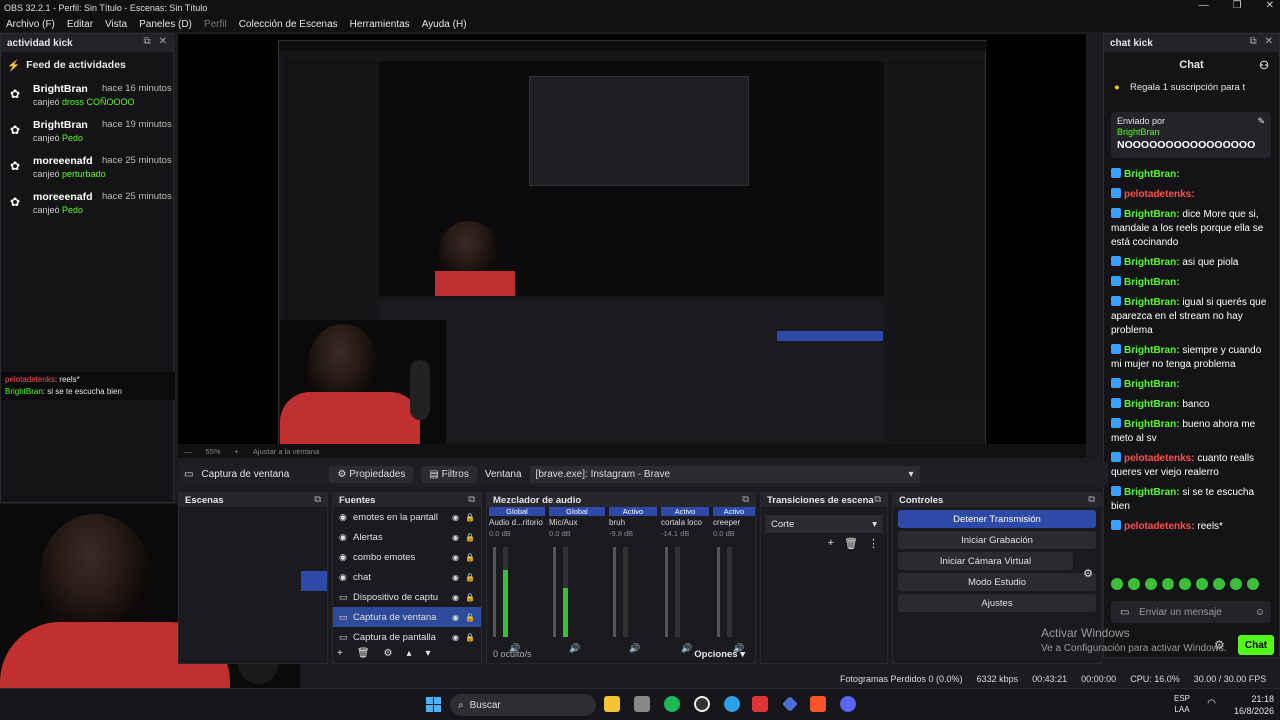 This screenshot has height=720, width=1280. I want to click on source-item: ◉ Alertas ◉ 🔒, so click(407, 537).